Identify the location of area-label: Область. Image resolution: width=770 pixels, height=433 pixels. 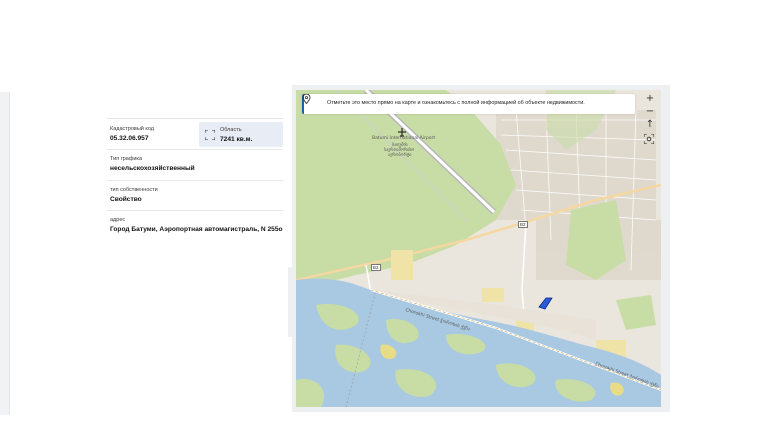
(231, 130).